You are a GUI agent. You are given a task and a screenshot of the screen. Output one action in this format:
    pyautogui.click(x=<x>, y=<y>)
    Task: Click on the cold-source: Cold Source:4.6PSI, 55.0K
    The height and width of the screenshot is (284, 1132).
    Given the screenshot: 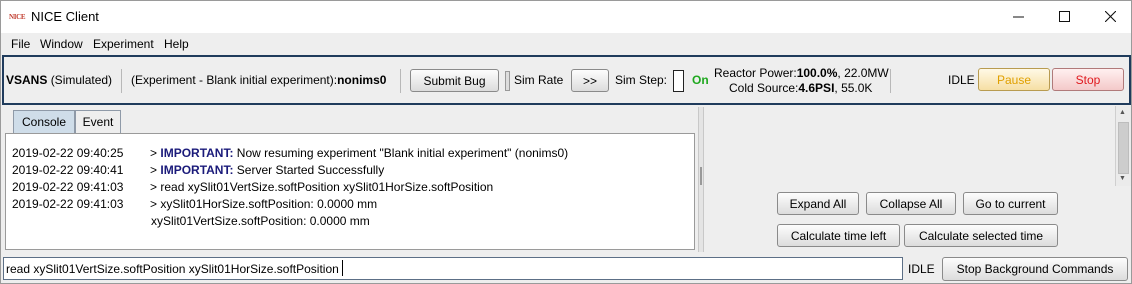 What is the action you would take?
    pyautogui.click(x=800, y=88)
    